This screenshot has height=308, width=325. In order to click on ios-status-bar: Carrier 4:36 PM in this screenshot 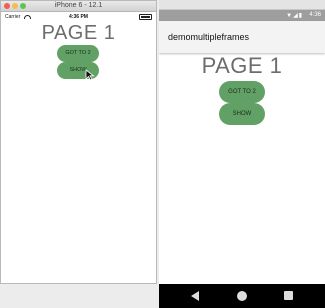, I will do `click(78, 16)`.